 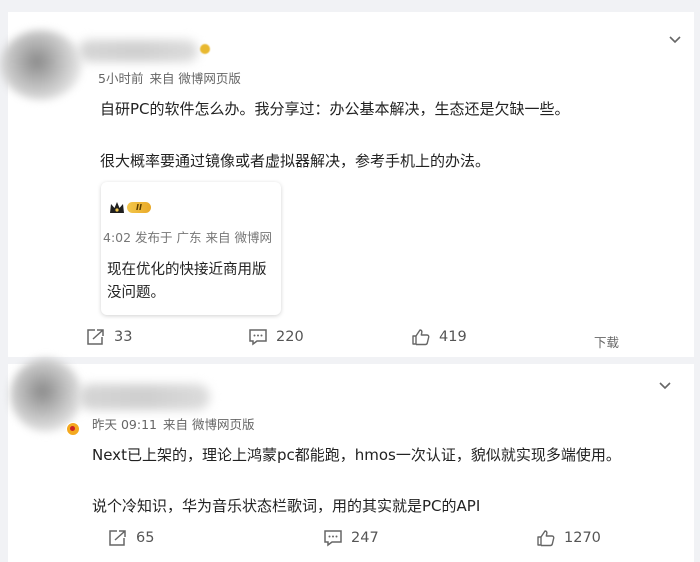 I want to click on comment-text-line: 很大概率要通过镜像或者虚拟器解决，参考手机上的办法。, so click(x=295, y=161).